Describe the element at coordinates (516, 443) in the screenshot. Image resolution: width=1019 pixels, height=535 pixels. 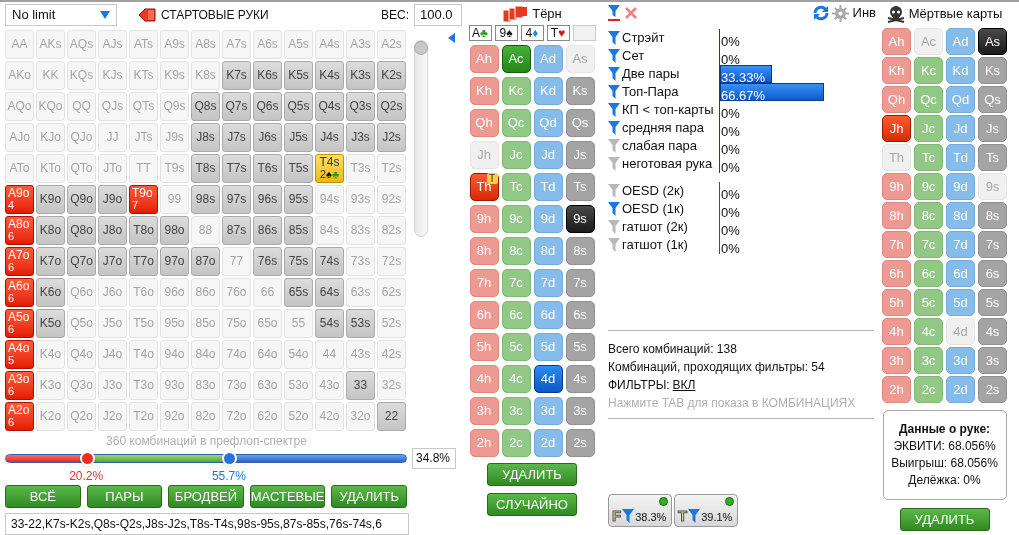
I see `card-button: 2c` at that location.